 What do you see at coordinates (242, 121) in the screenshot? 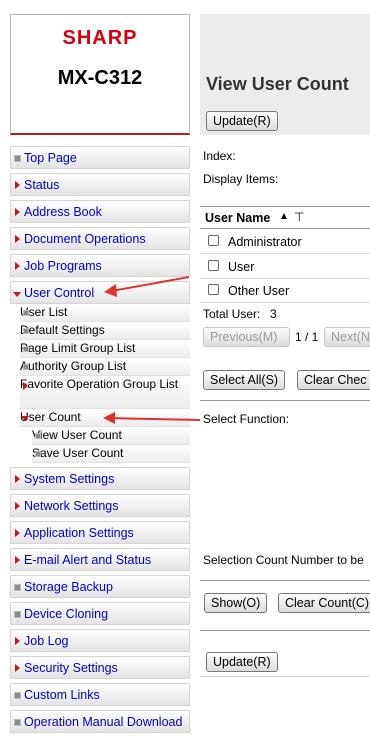
I see `update-button: Update(R)` at bounding box center [242, 121].